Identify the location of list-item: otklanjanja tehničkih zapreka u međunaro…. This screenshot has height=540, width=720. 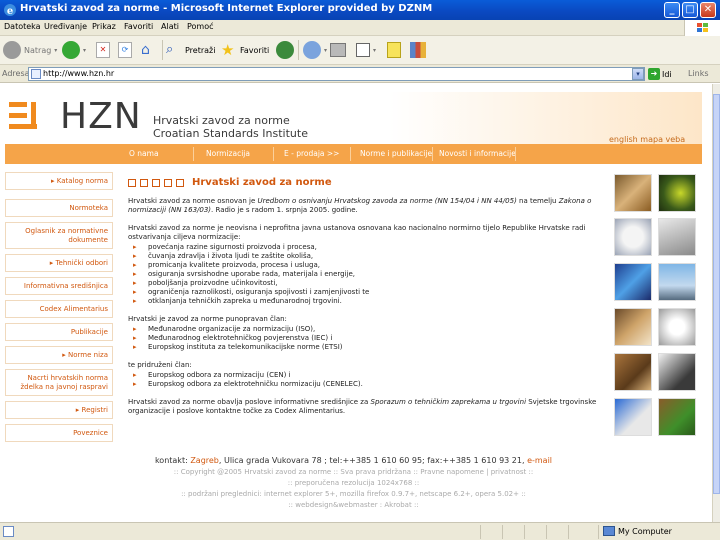
(364, 301).